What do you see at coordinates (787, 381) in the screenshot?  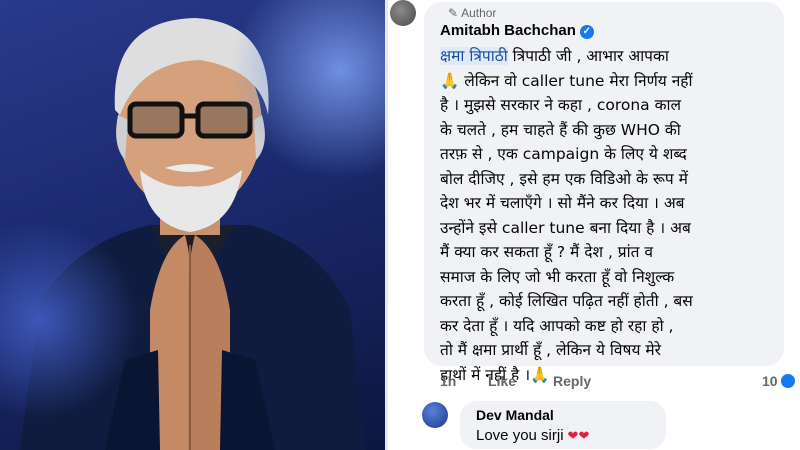 I see `like-reaction-icon` at bounding box center [787, 381].